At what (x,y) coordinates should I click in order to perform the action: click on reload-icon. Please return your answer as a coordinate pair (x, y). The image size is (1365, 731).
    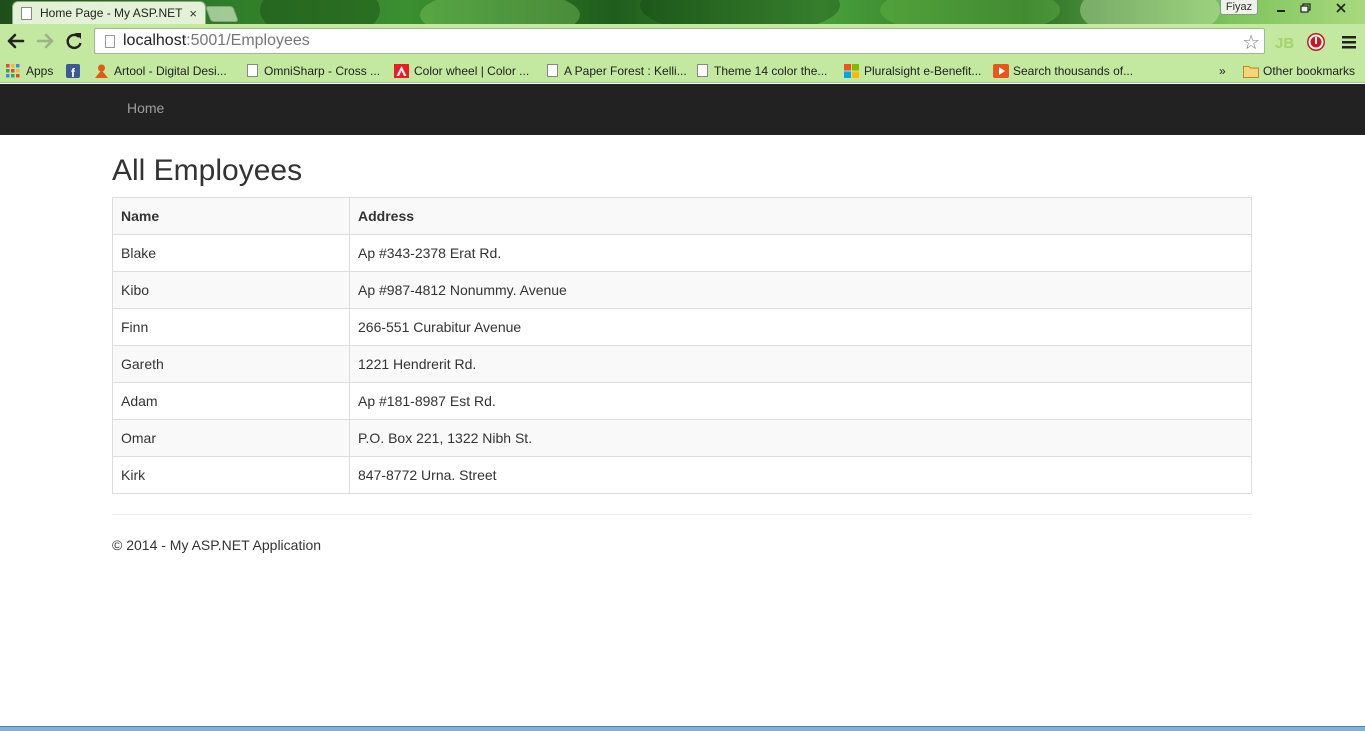
    Looking at the image, I should click on (74, 41).